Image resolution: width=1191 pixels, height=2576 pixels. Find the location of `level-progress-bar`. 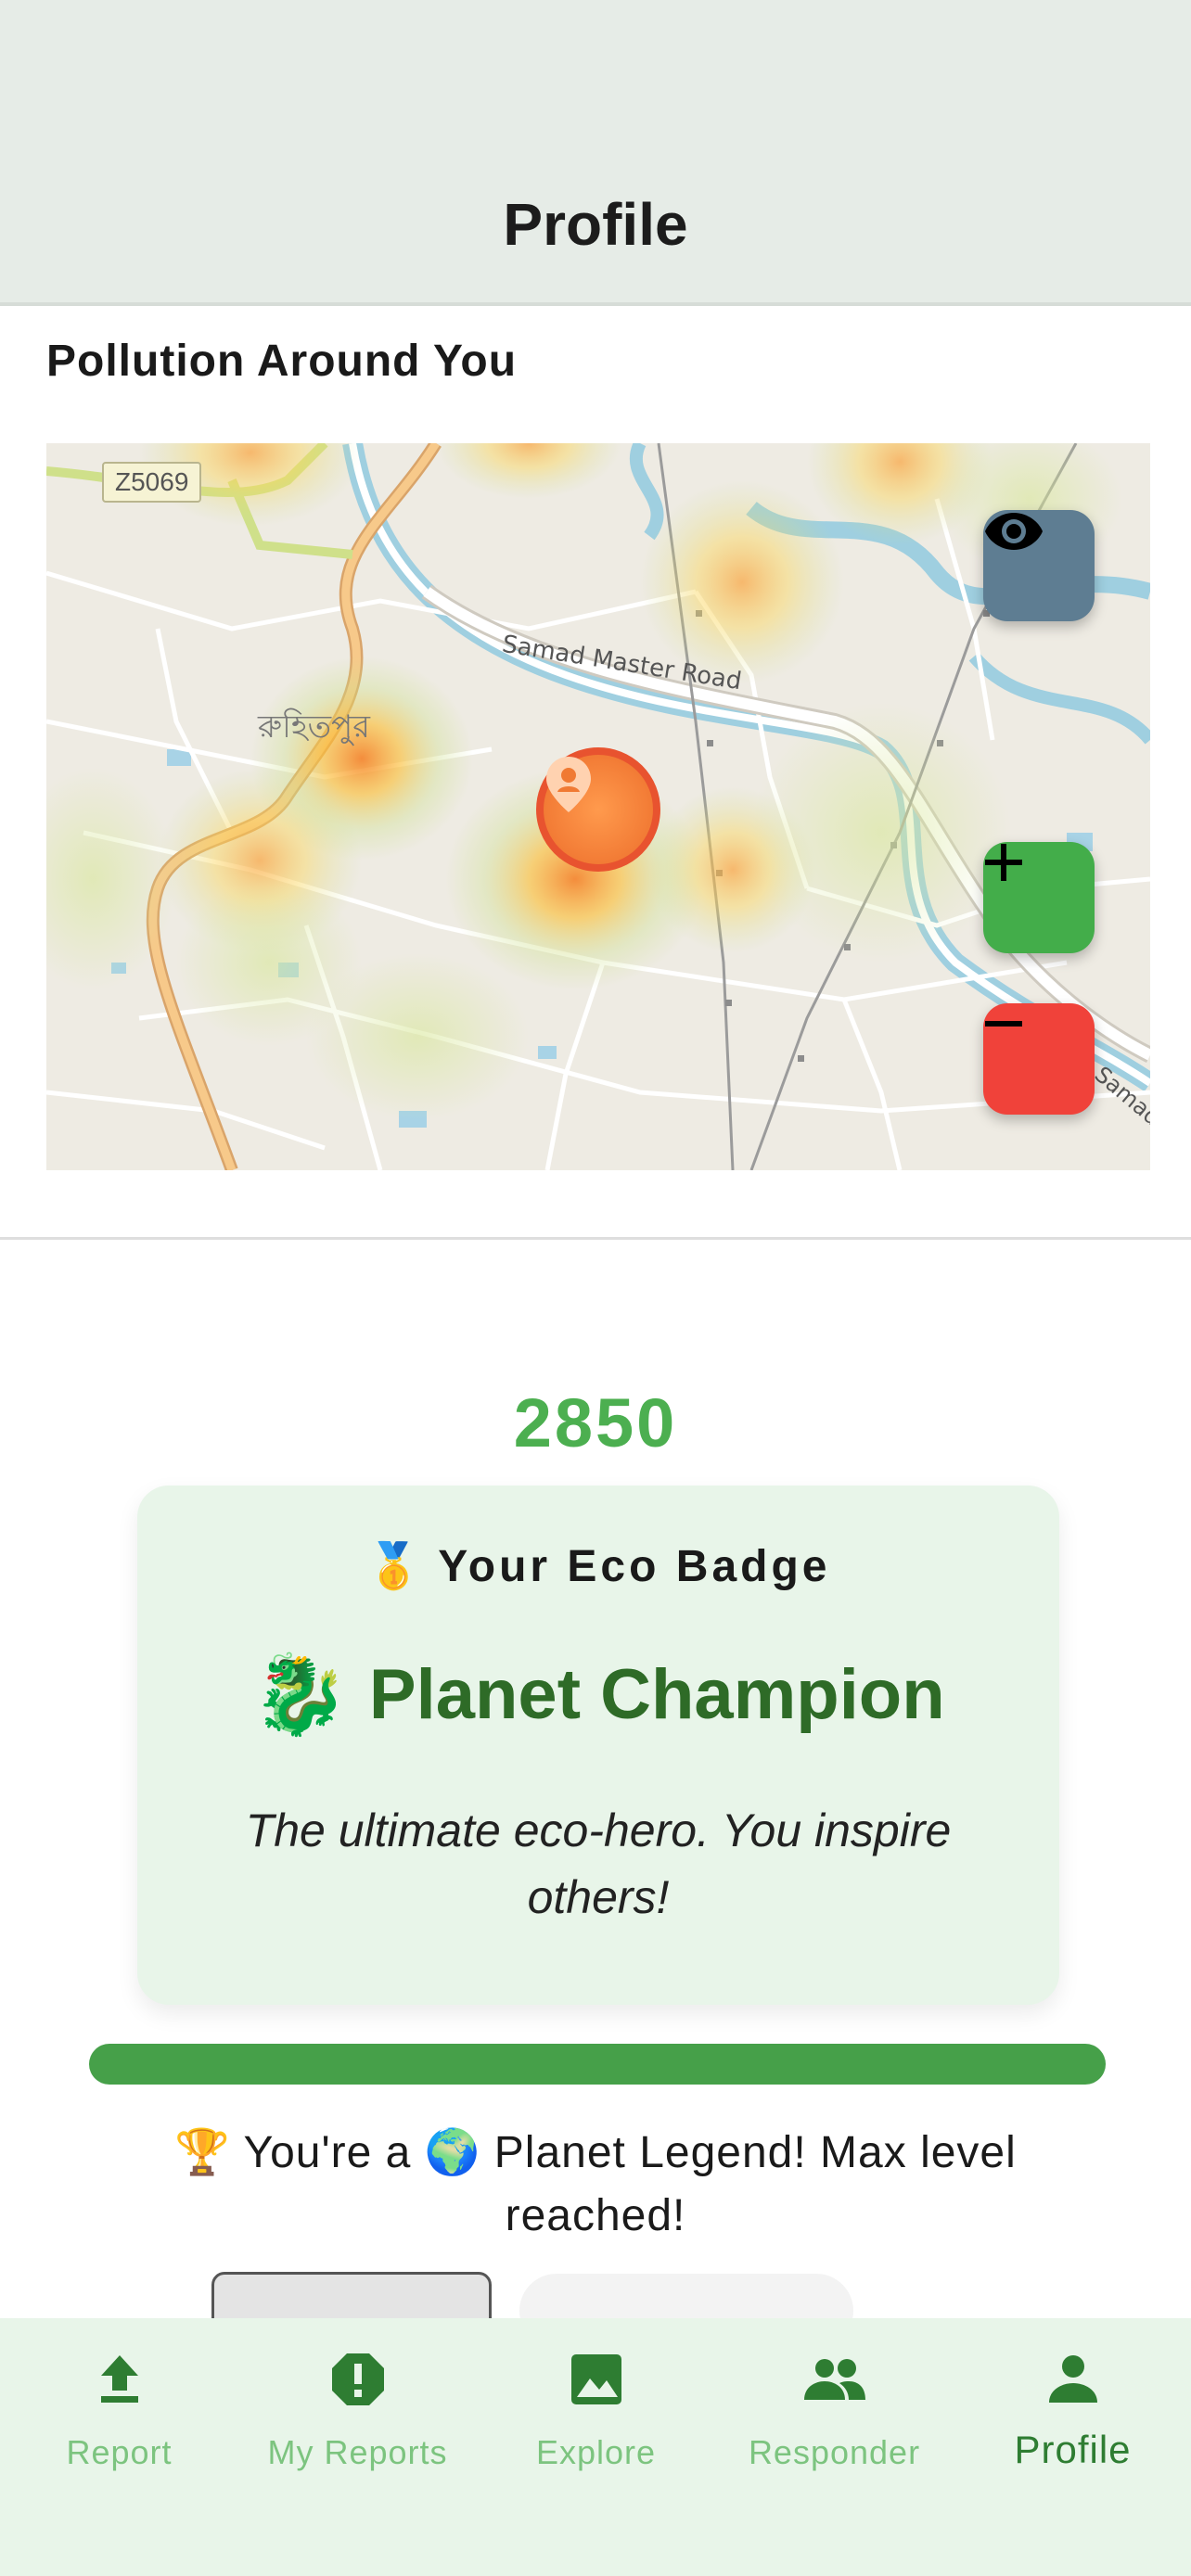

level-progress-bar is located at coordinates (597, 2064).